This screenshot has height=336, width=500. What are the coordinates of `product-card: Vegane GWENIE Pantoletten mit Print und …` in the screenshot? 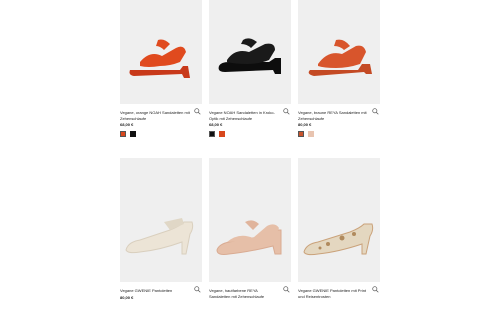 It's located at (339, 247).